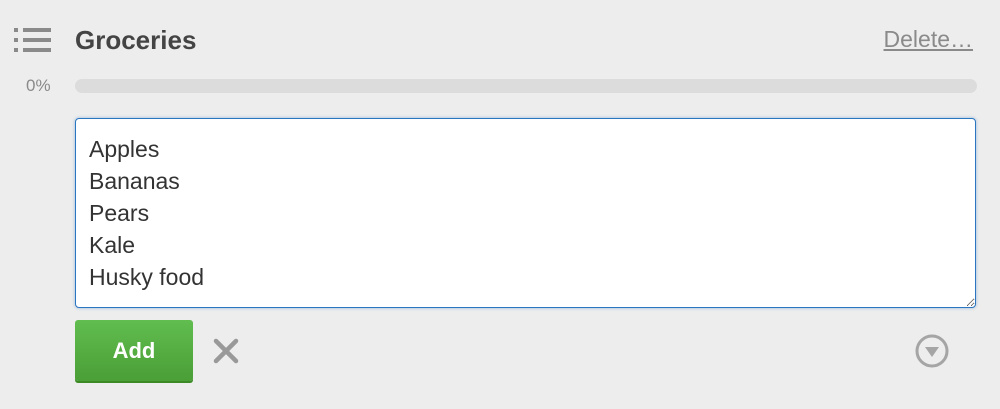 This screenshot has width=1000, height=409. I want to click on progress-bar, so click(526, 86).